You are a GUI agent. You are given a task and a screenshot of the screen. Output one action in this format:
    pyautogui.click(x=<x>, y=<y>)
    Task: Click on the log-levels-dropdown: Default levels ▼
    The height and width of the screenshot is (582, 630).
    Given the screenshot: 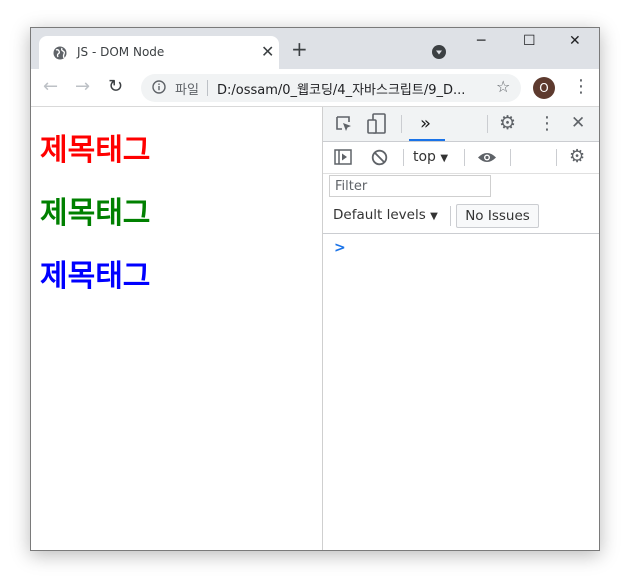 What is the action you would take?
    pyautogui.click(x=385, y=215)
    